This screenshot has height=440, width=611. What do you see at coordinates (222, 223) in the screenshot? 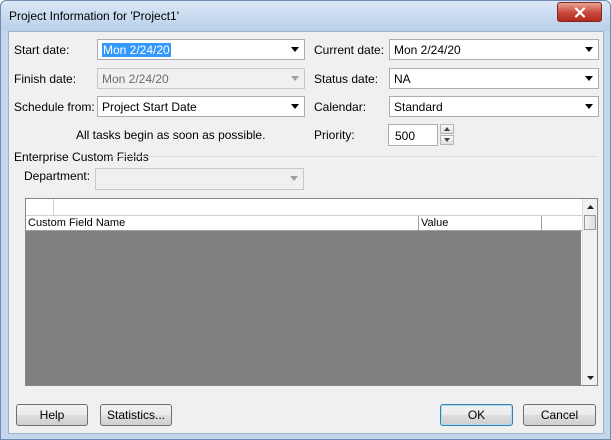
I see `column-custom-field-name: Custom Field Name` at bounding box center [222, 223].